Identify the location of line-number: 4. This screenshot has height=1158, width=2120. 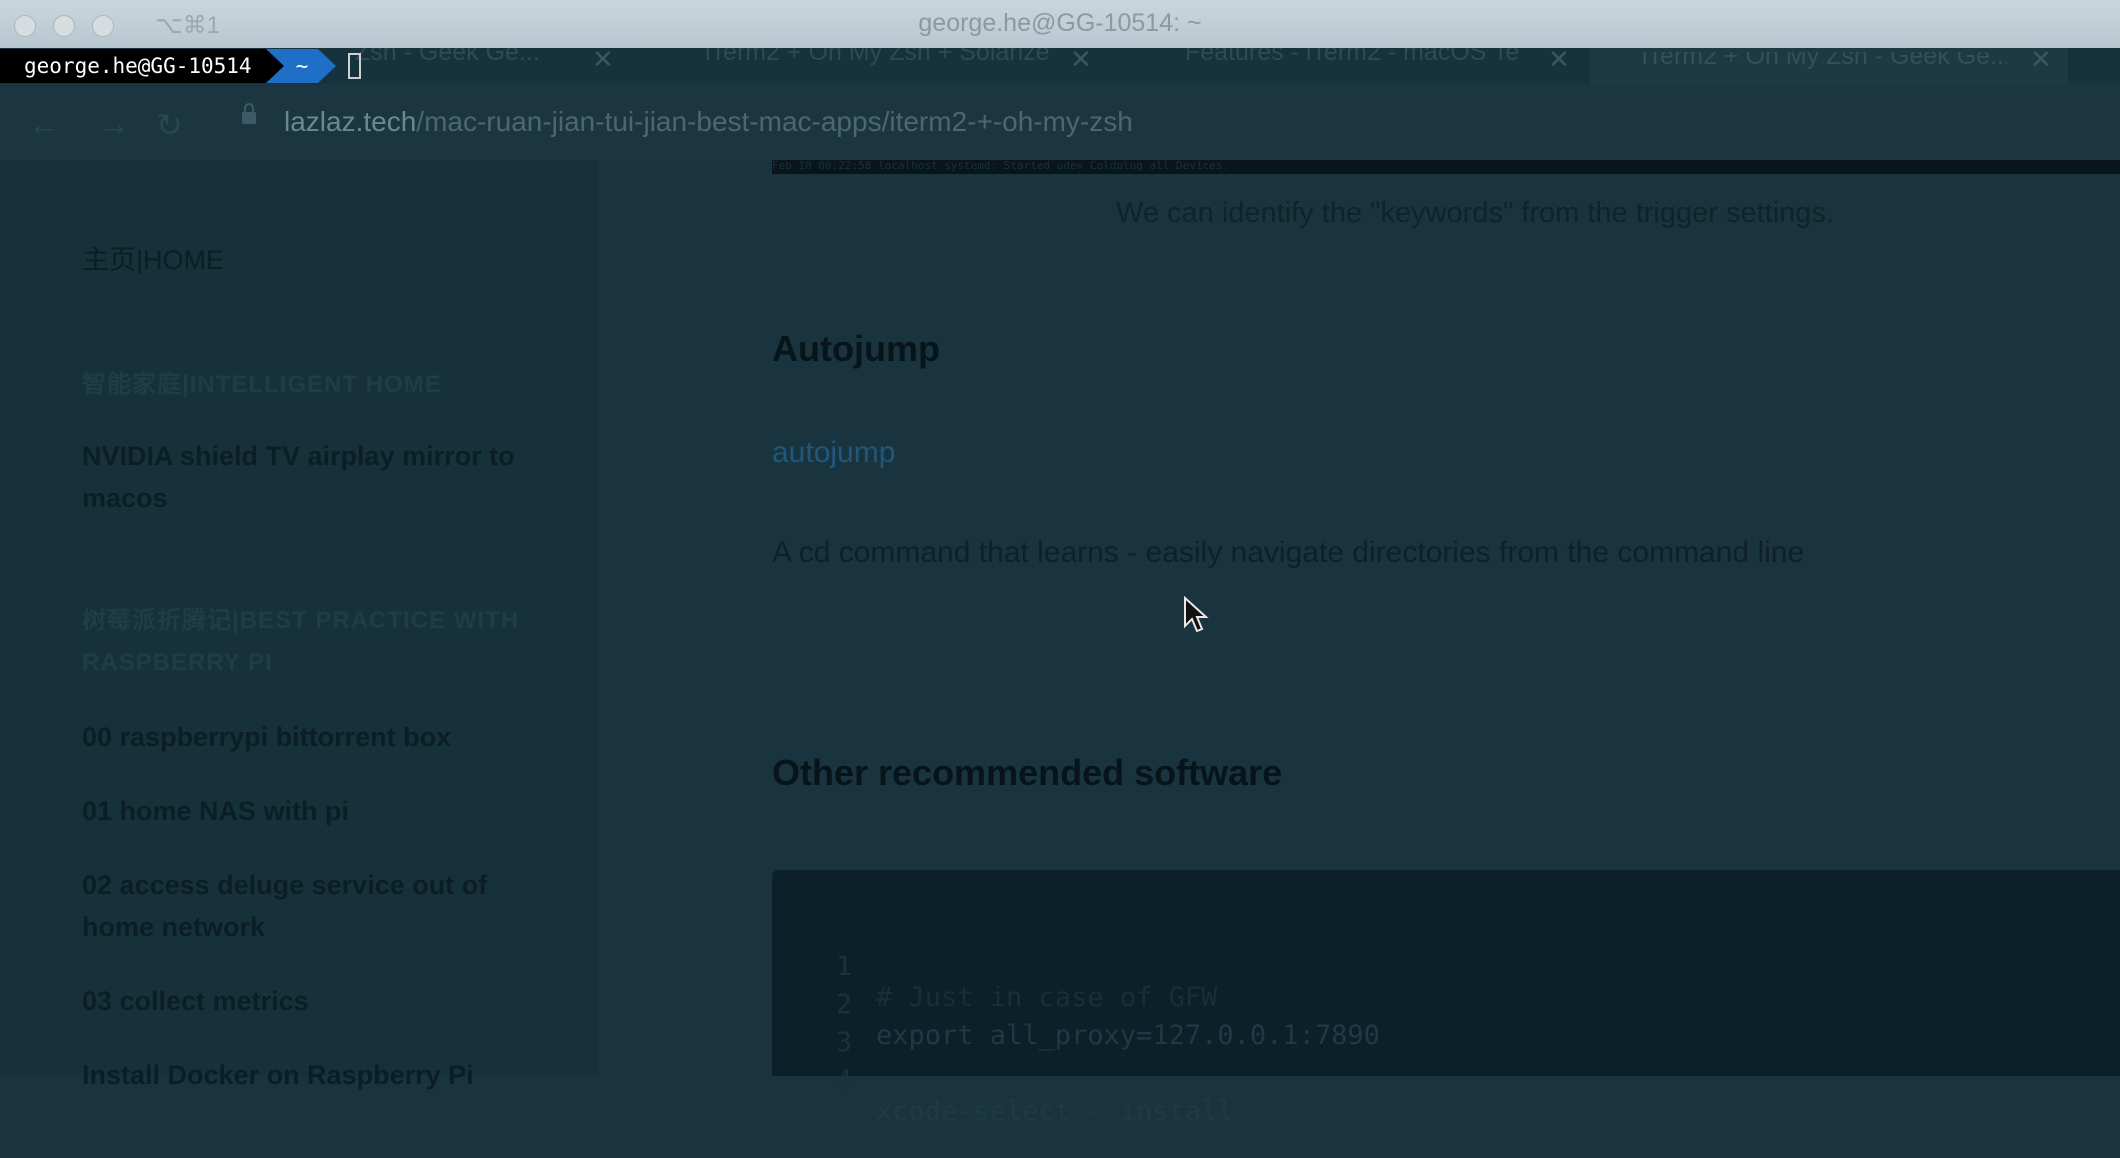
(843, 1080).